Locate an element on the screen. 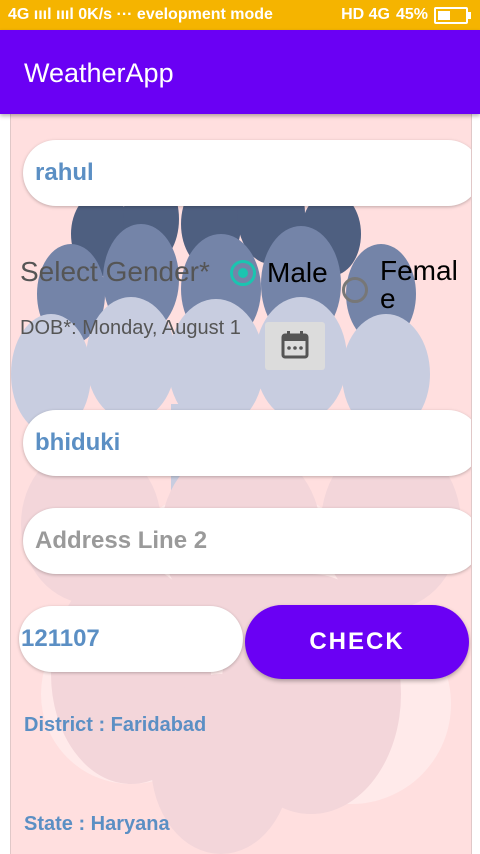 Image resolution: width=480 pixels, height=854 pixels. battery-icon is located at coordinates (452, 15).